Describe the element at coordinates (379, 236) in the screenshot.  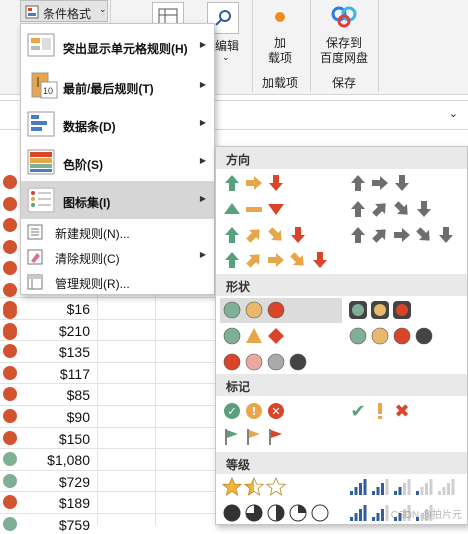
I see `arrow-ur-icon` at that location.